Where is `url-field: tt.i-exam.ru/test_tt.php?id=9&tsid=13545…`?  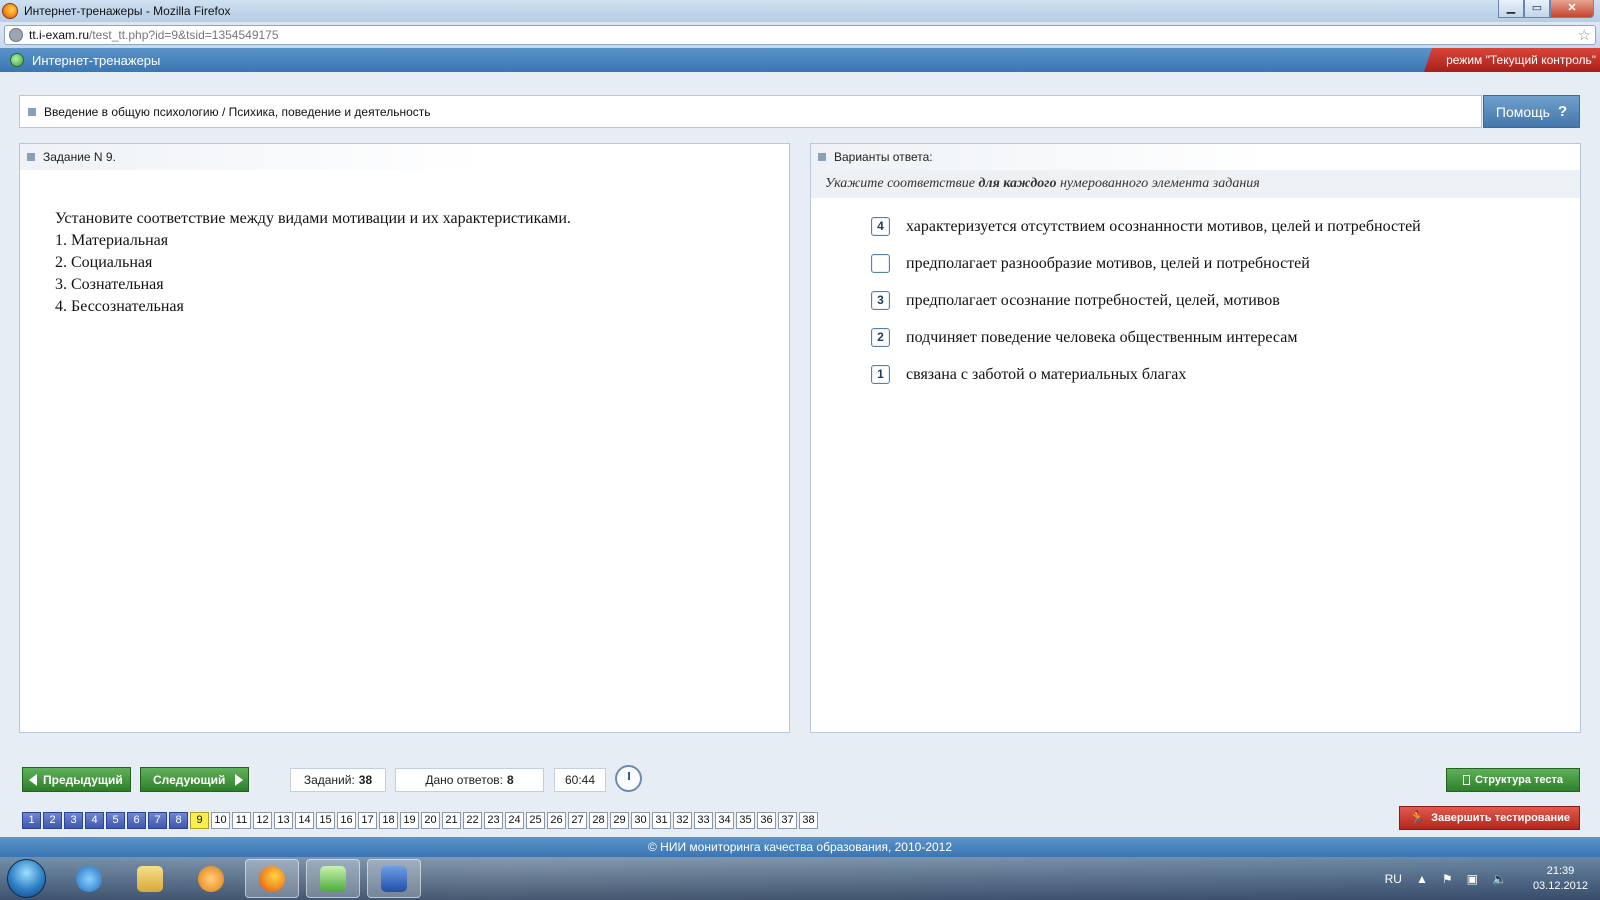 url-field: tt.i-exam.ru/test_tt.php?id=9&tsid=13545… is located at coordinates (800, 35).